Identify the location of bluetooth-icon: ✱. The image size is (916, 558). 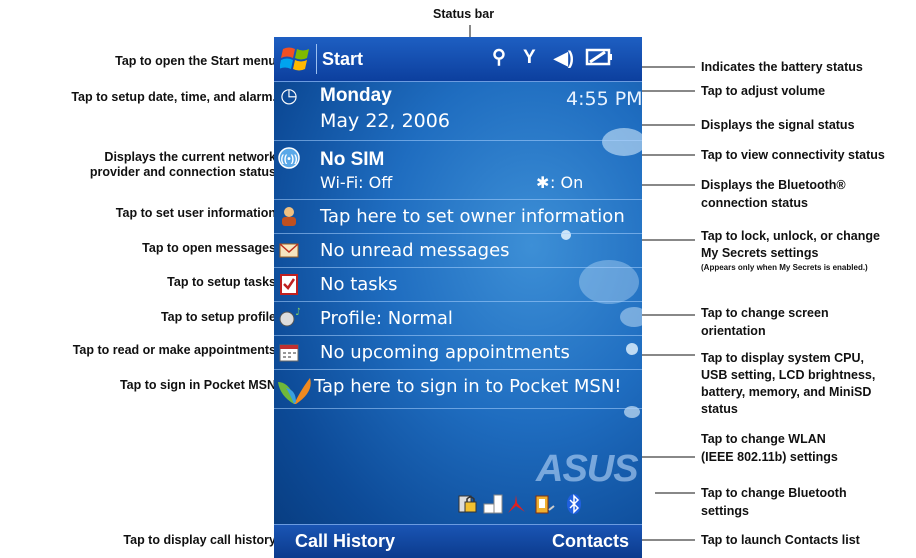
(543, 182).